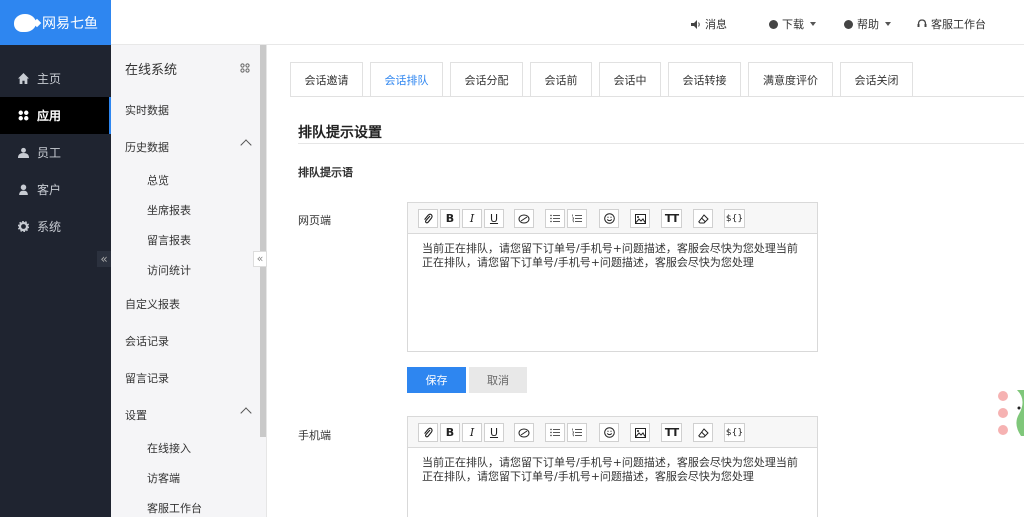  Describe the element at coordinates (326, 79) in the screenshot. I see `tab-invite: 会话邀请` at that location.